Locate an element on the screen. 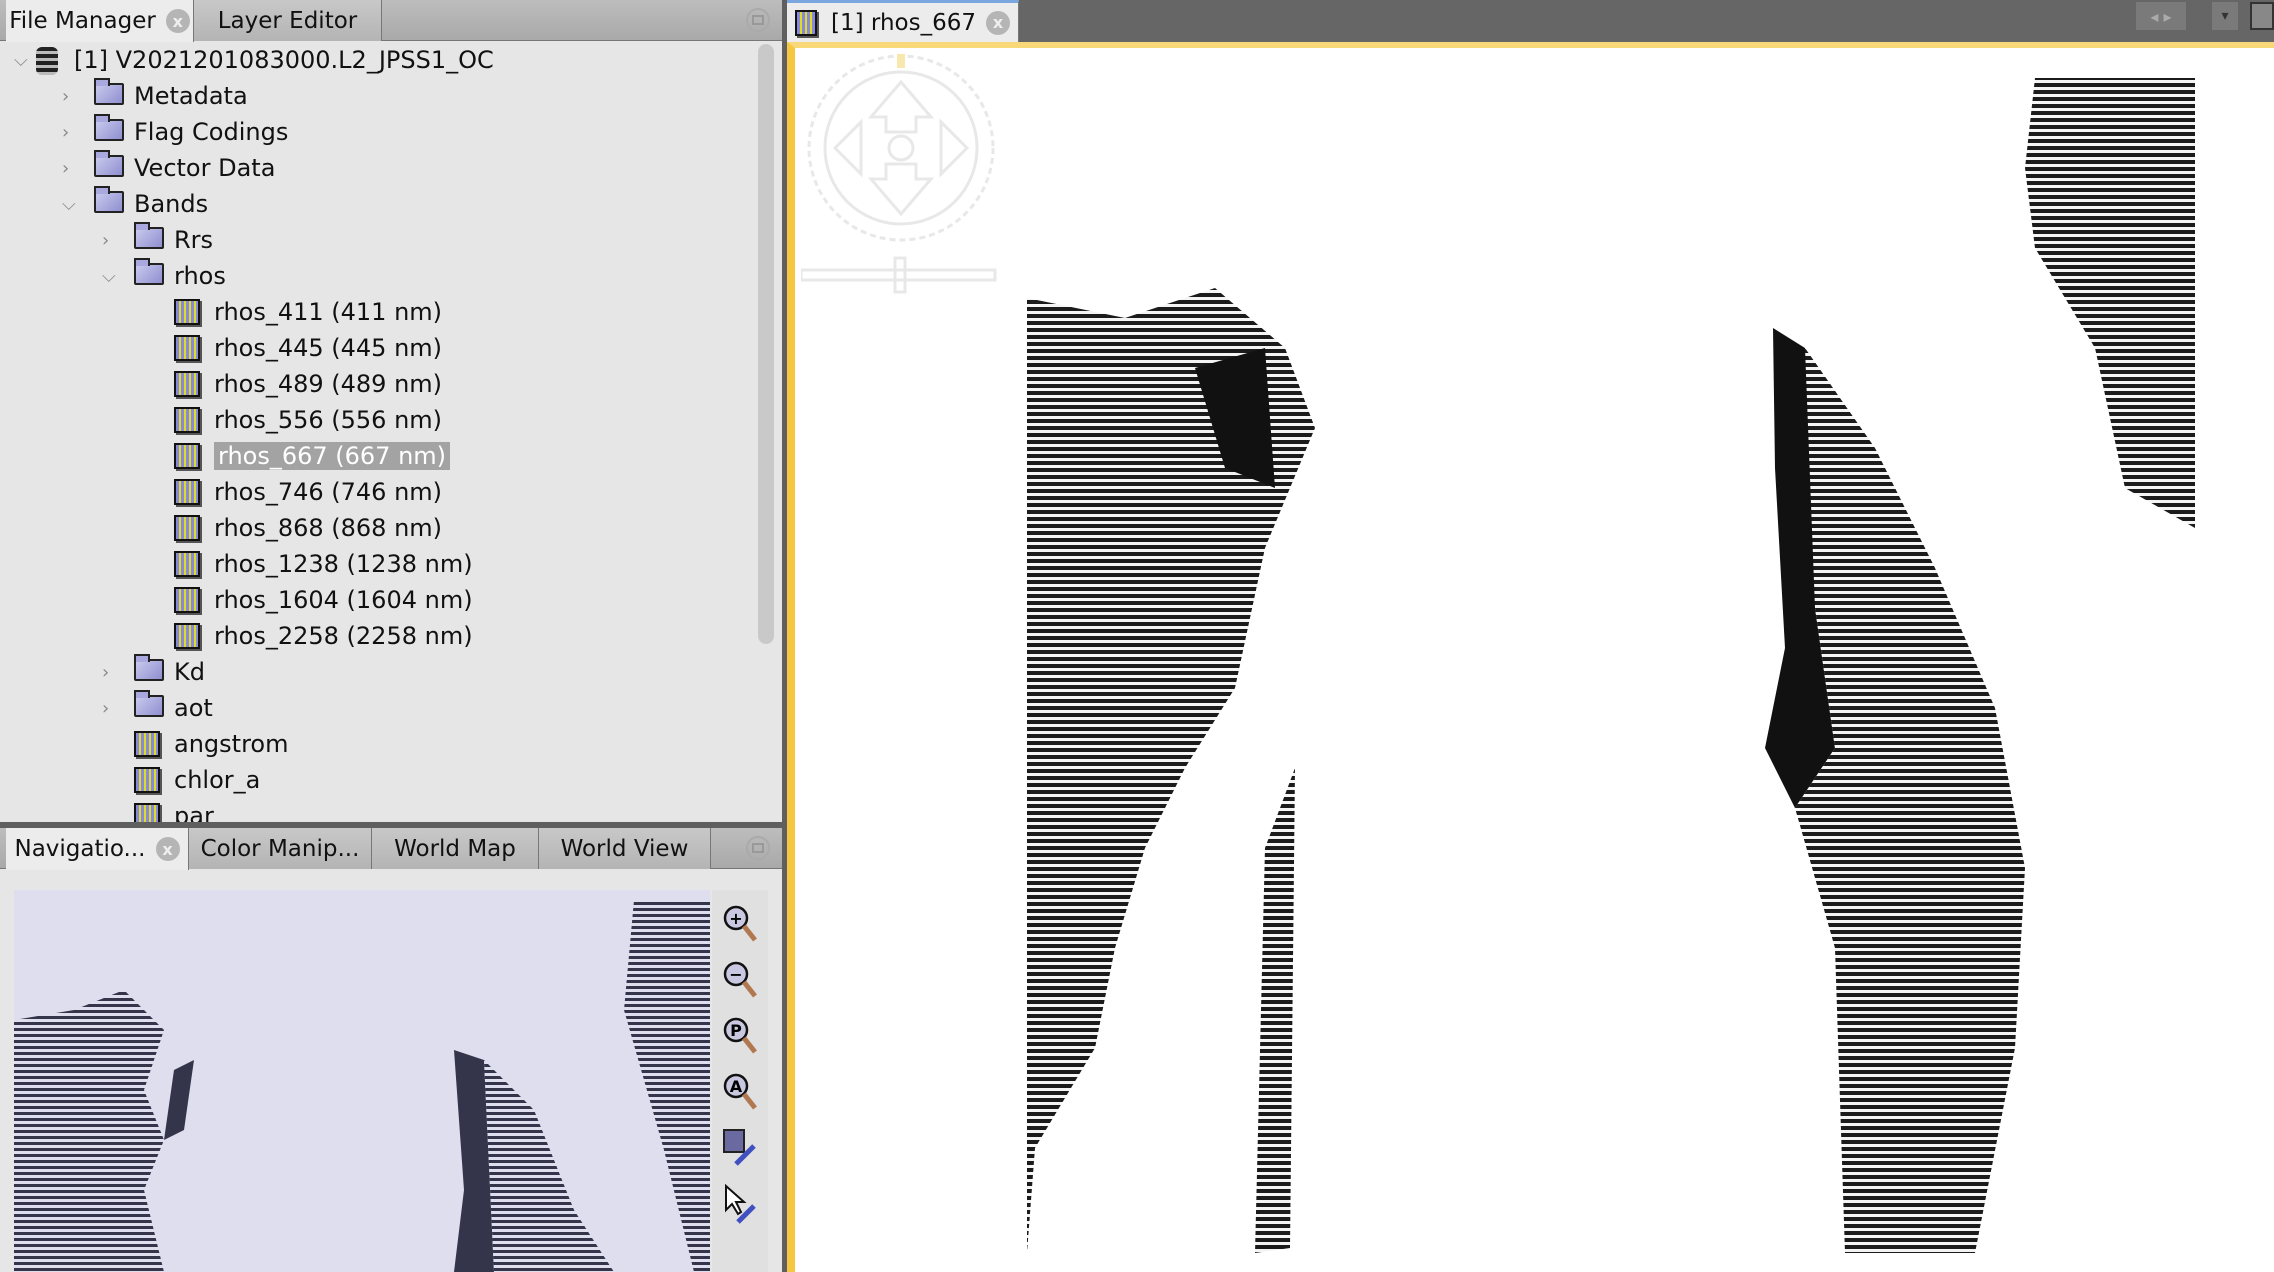 The width and height of the screenshot is (2274, 1272). tree-item: rhos_868 (868 nm) is located at coordinates (378, 528).